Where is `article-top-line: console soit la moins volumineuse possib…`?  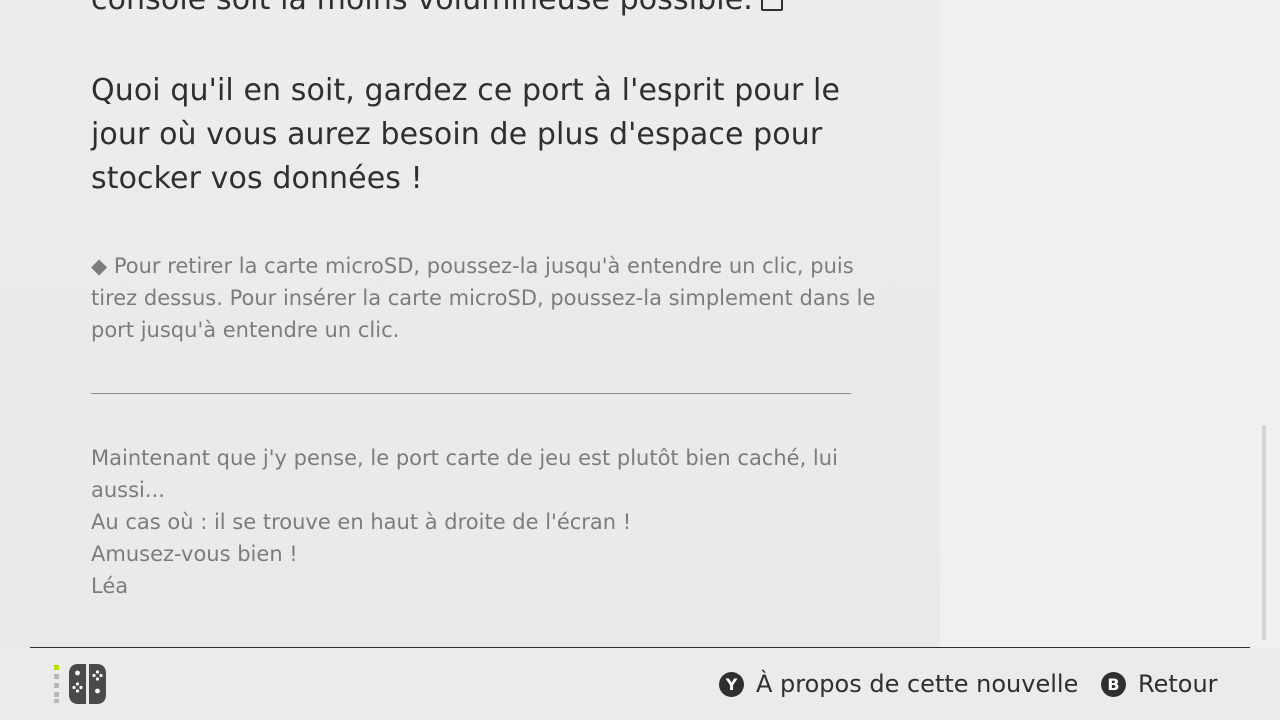 article-top-line: console soit la moins volumineuse possib… is located at coordinates (491, 11).